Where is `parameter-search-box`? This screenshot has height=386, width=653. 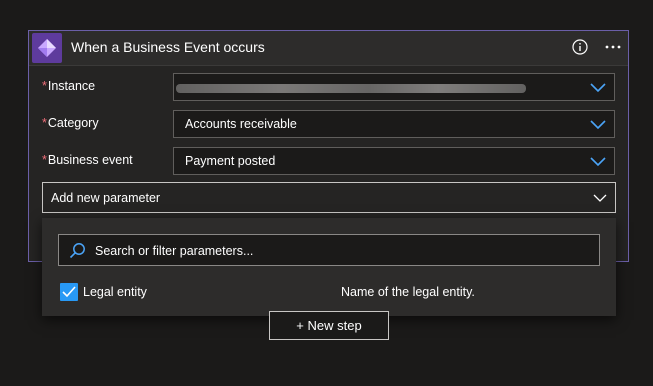
parameter-search-box is located at coordinates (329, 250).